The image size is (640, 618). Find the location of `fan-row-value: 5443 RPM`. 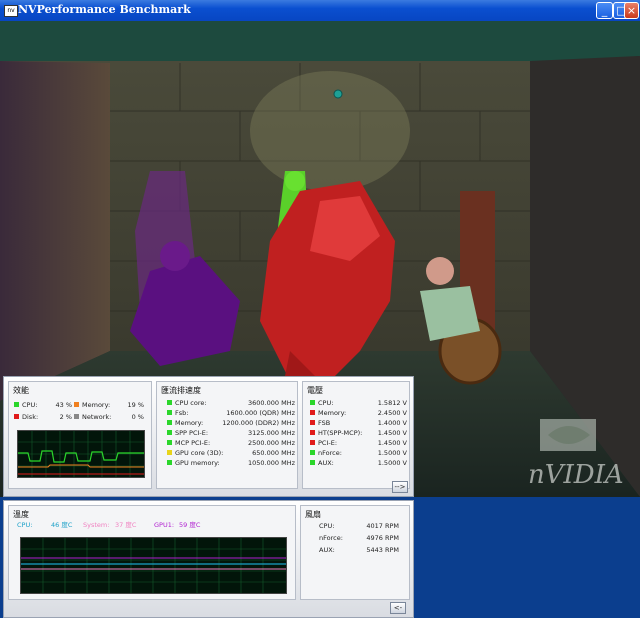

fan-row-value: 5443 RPM is located at coordinates (382, 550).